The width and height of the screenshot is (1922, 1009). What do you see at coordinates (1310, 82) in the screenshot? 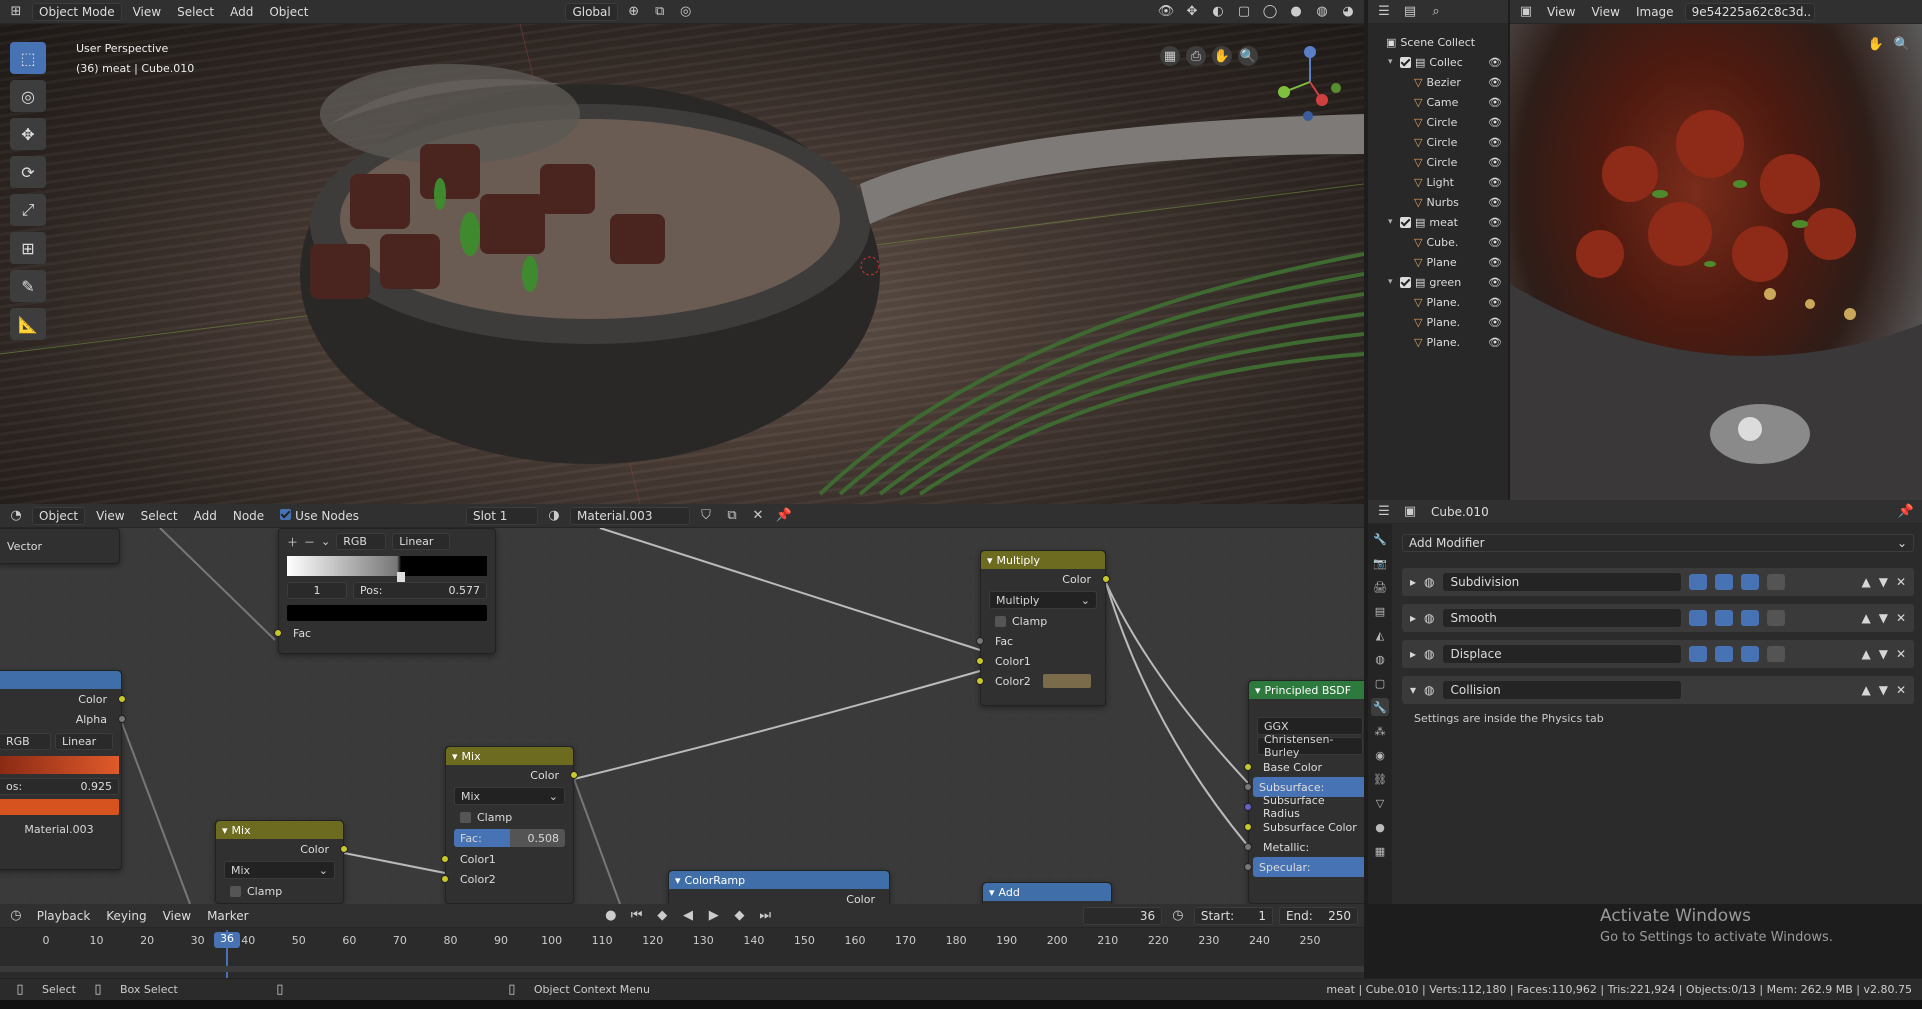
I see `axis-gizmo` at bounding box center [1310, 82].